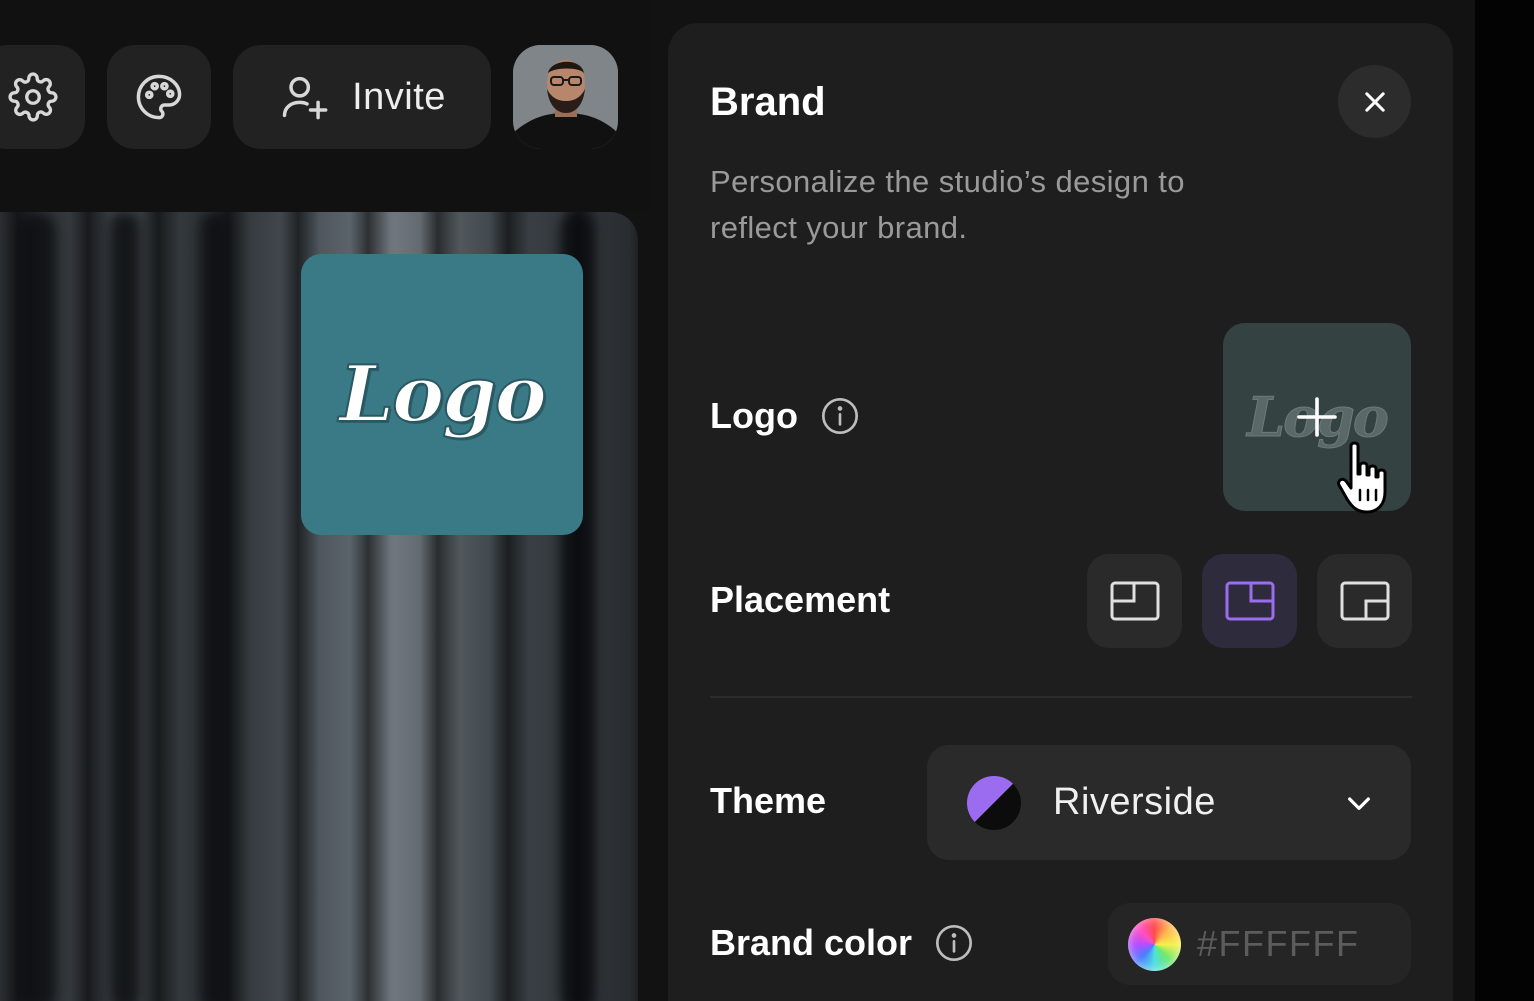  I want to click on palette-icon, so click(159, 97).